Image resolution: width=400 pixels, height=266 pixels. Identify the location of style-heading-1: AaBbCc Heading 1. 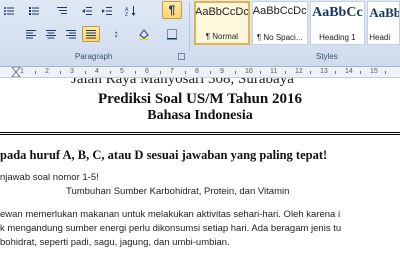
(337, 23).